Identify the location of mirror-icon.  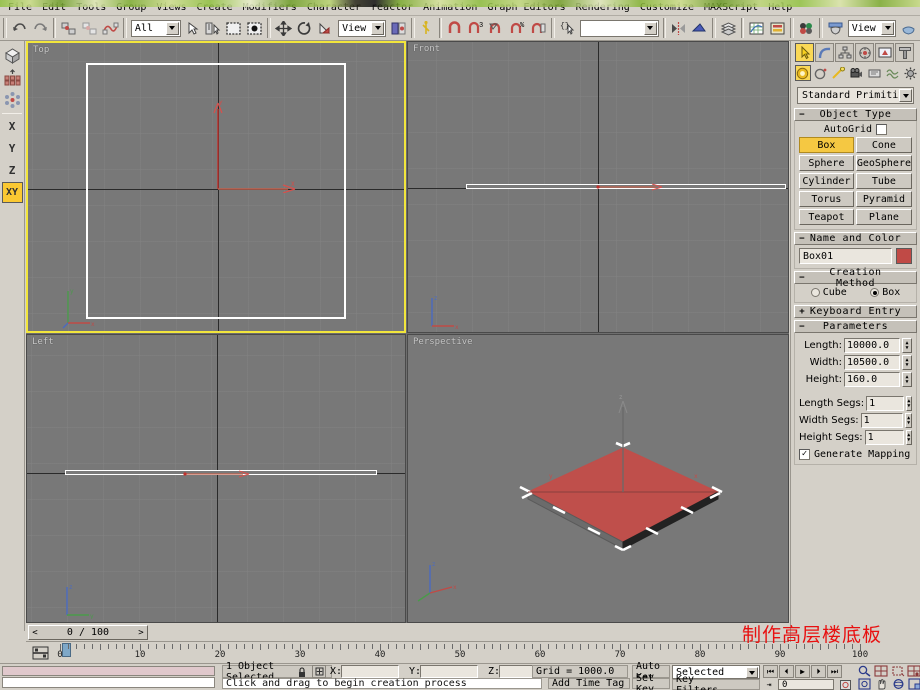
(678, 28).